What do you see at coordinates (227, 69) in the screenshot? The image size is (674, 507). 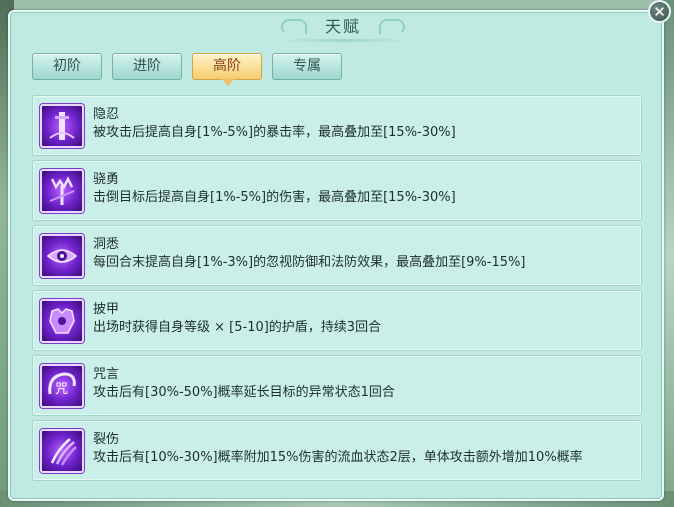 I see `tab-high: 高阶` at bounding box center [227, 69].